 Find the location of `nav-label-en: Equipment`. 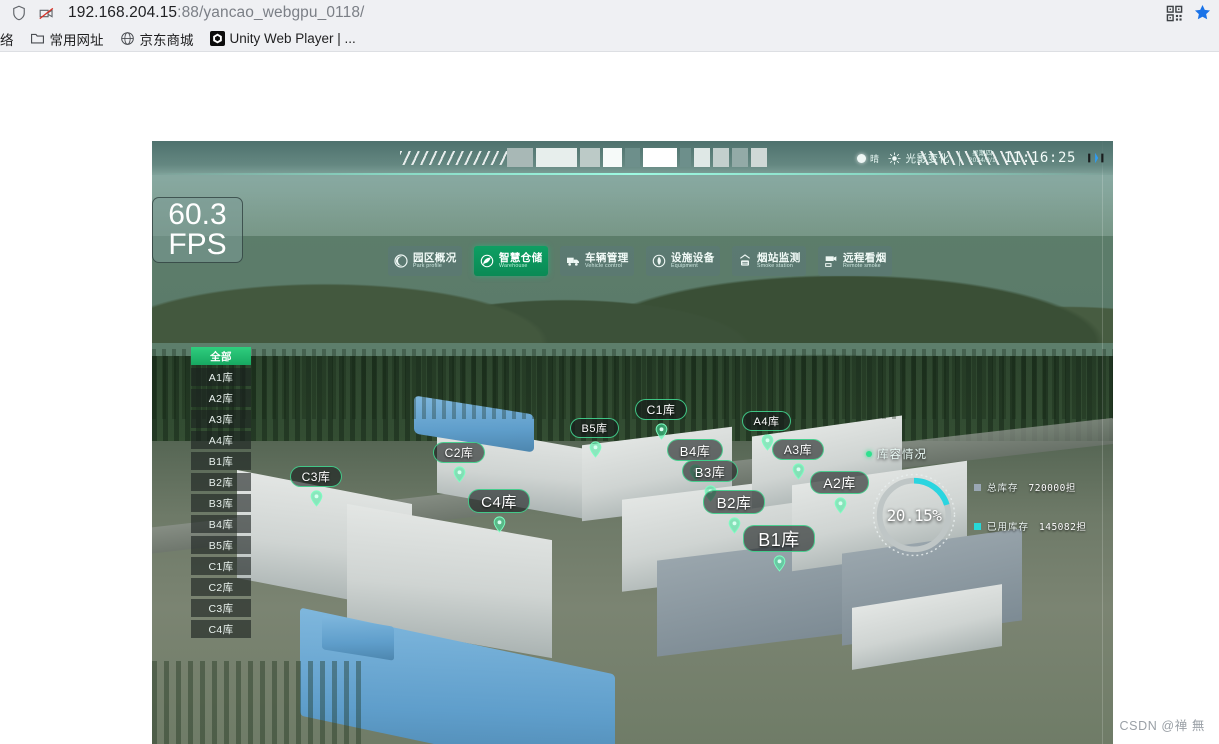

nav-label-en: Equipment is located at coordinates (684, 265).